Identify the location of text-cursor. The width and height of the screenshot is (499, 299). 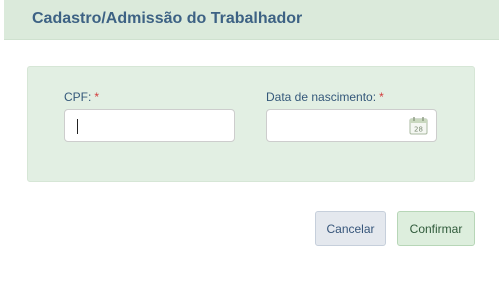
(77, 126).